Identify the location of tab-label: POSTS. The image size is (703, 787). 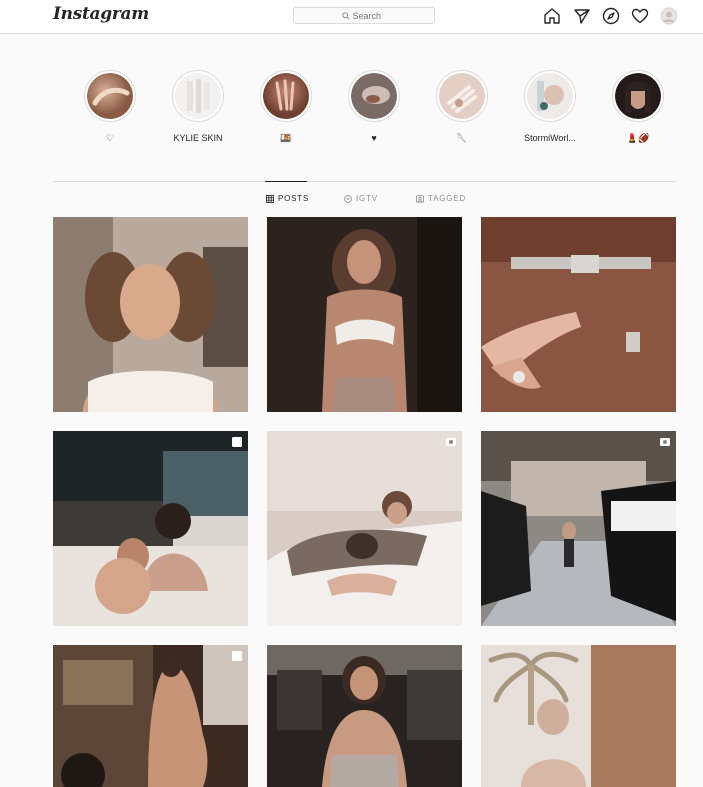
(294, 198).